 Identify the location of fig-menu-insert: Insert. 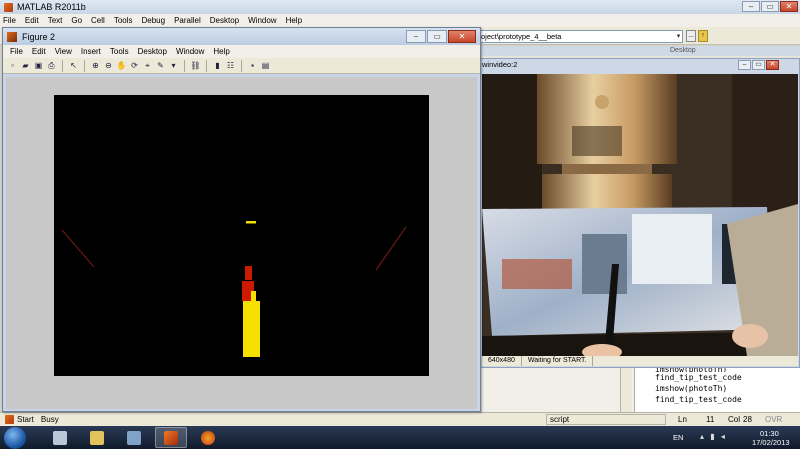
(91, 51).